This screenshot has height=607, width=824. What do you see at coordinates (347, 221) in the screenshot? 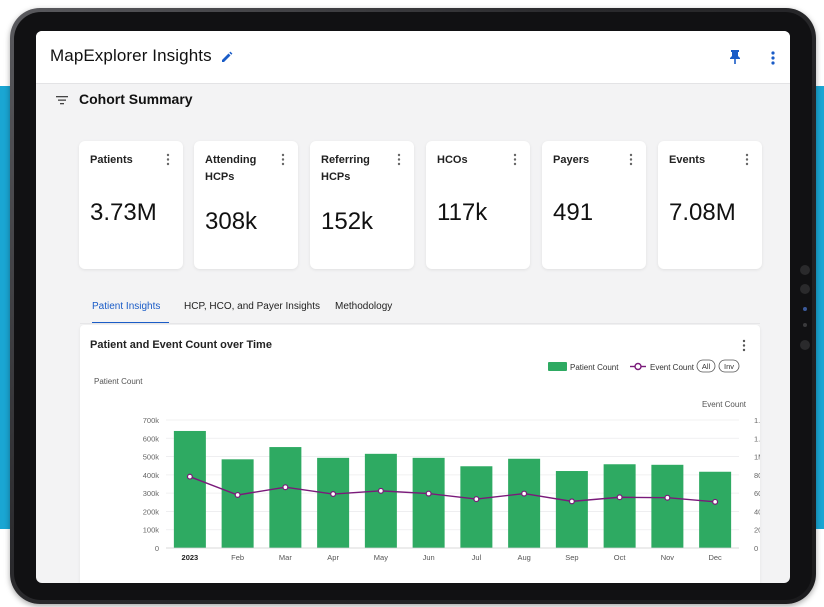
I see `metric-value: 152k` at bounding box center [347, 221].